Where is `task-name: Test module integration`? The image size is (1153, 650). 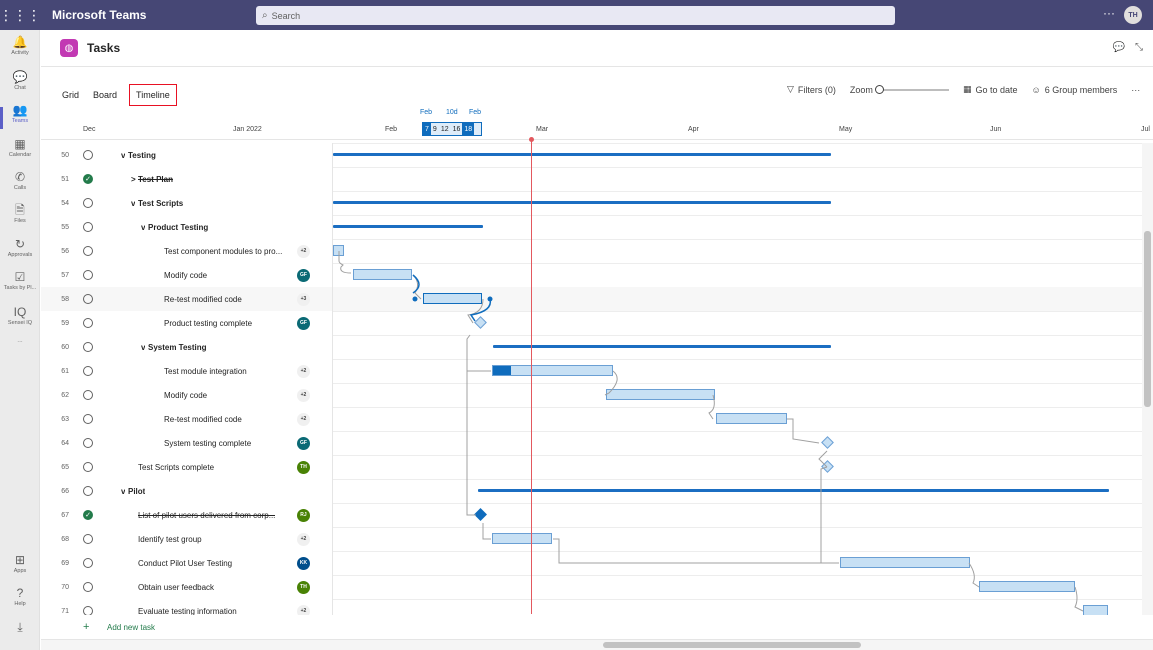
task-name: Test module integration is located at coordinates (205, 371).